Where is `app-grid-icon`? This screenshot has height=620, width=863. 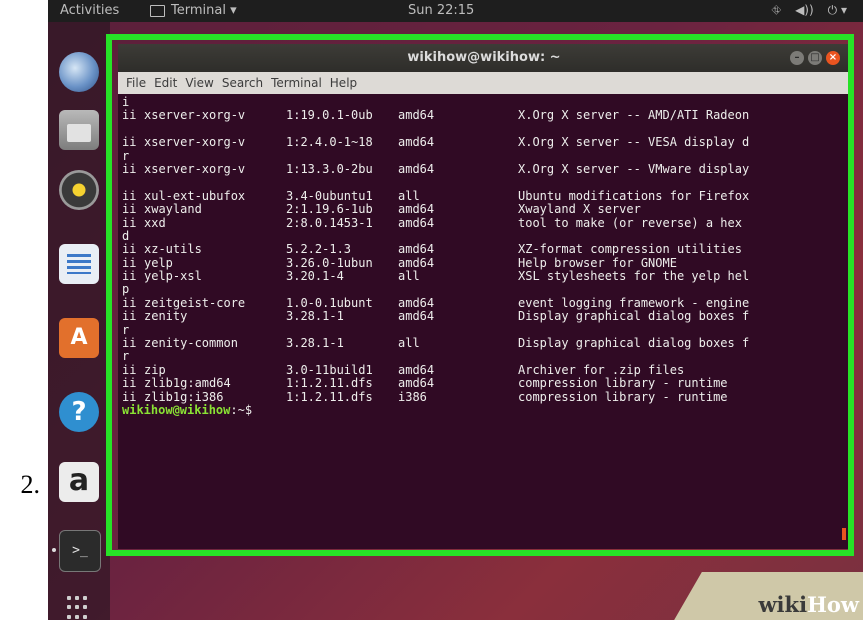
app-grid-icon is located at coordinates (79, 608).